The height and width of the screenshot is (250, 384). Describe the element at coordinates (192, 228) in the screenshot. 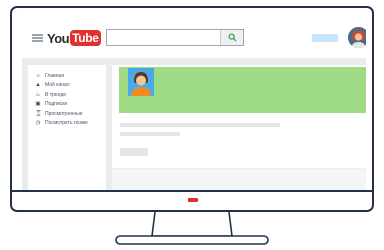

I see `monitor-stand` at that location.